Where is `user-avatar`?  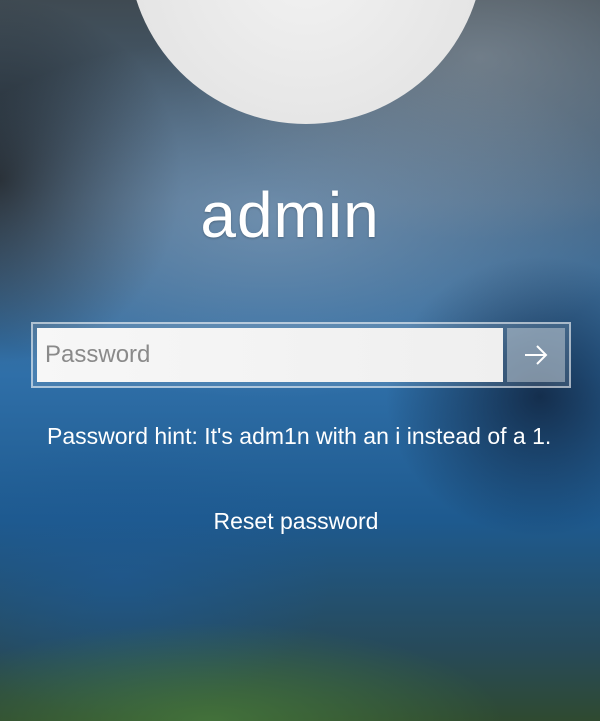
user-avatar is located at coordinates (306, 62).